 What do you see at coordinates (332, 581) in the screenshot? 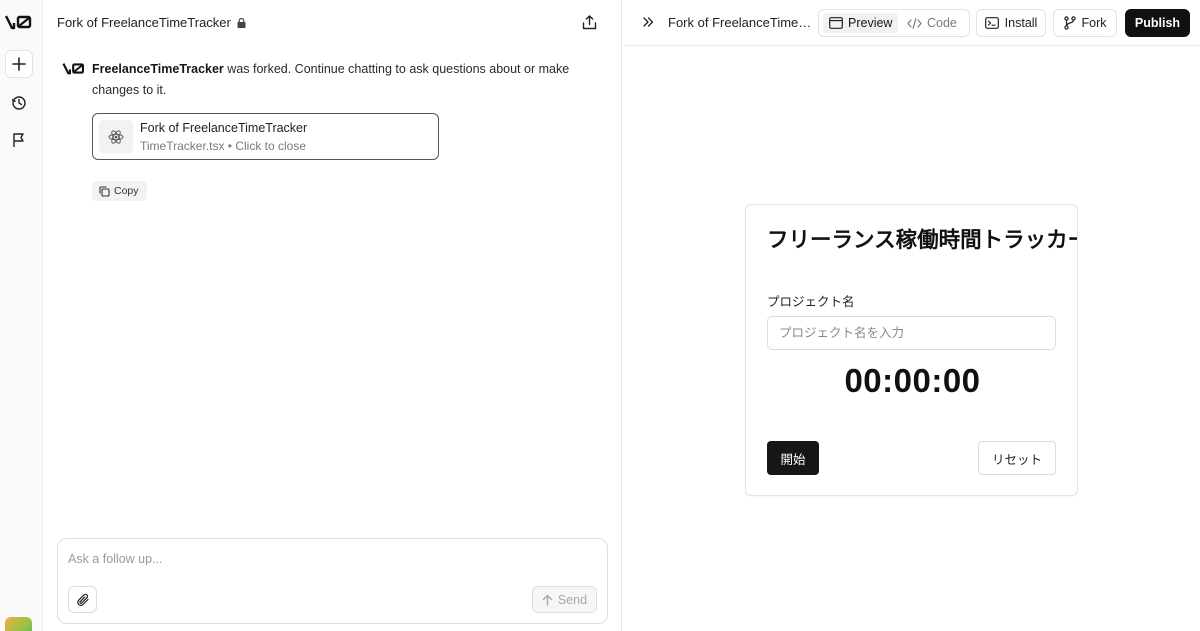
I see `composer: Send` at bounding box center [332, 581].